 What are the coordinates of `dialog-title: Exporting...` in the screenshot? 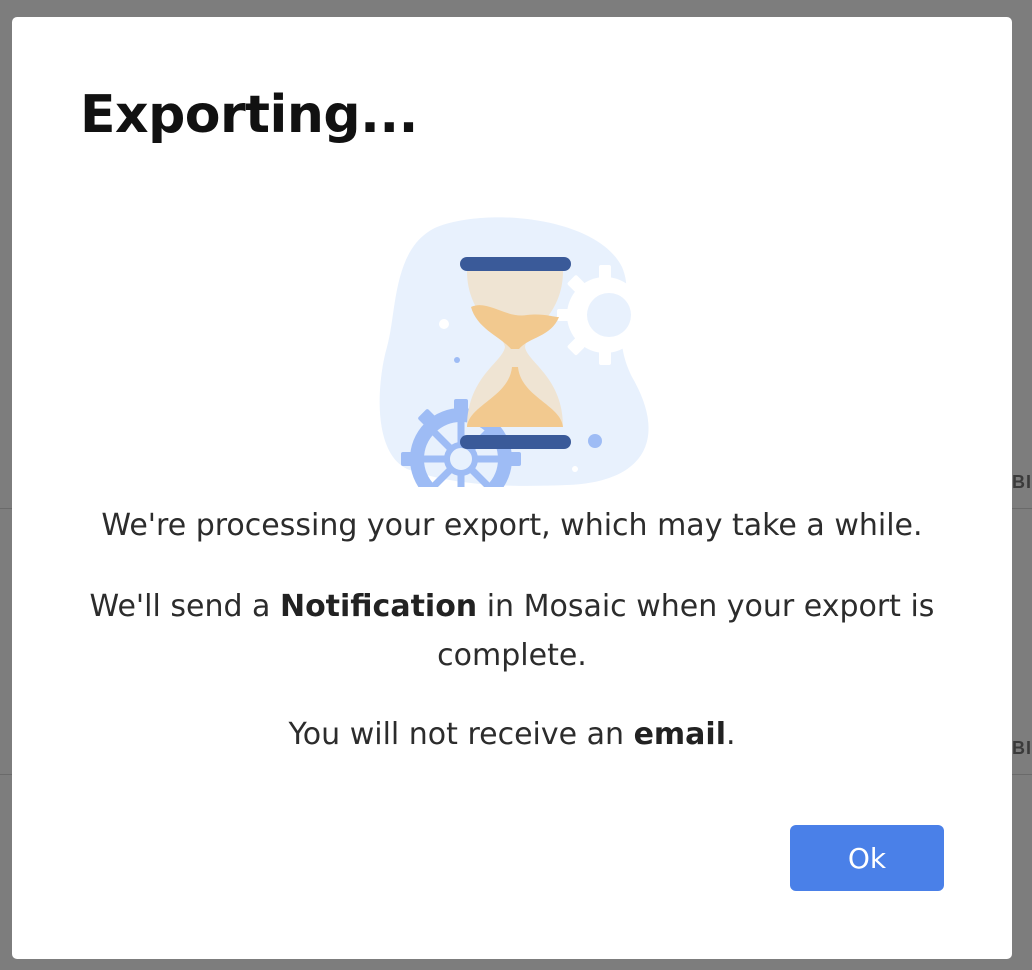 It's located at (249, 115).